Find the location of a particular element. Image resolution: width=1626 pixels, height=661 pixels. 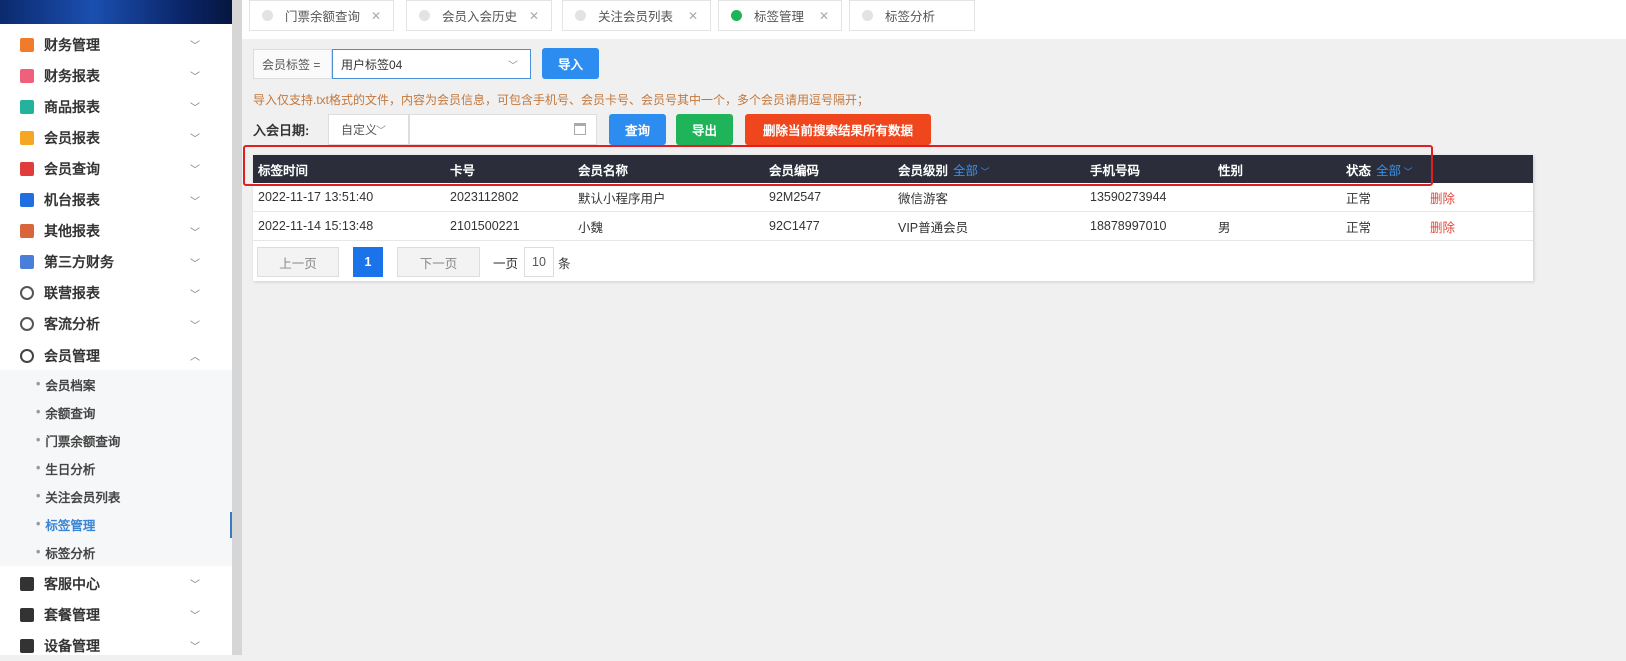

import-button: 导入 is located at coordinates (570, 63).